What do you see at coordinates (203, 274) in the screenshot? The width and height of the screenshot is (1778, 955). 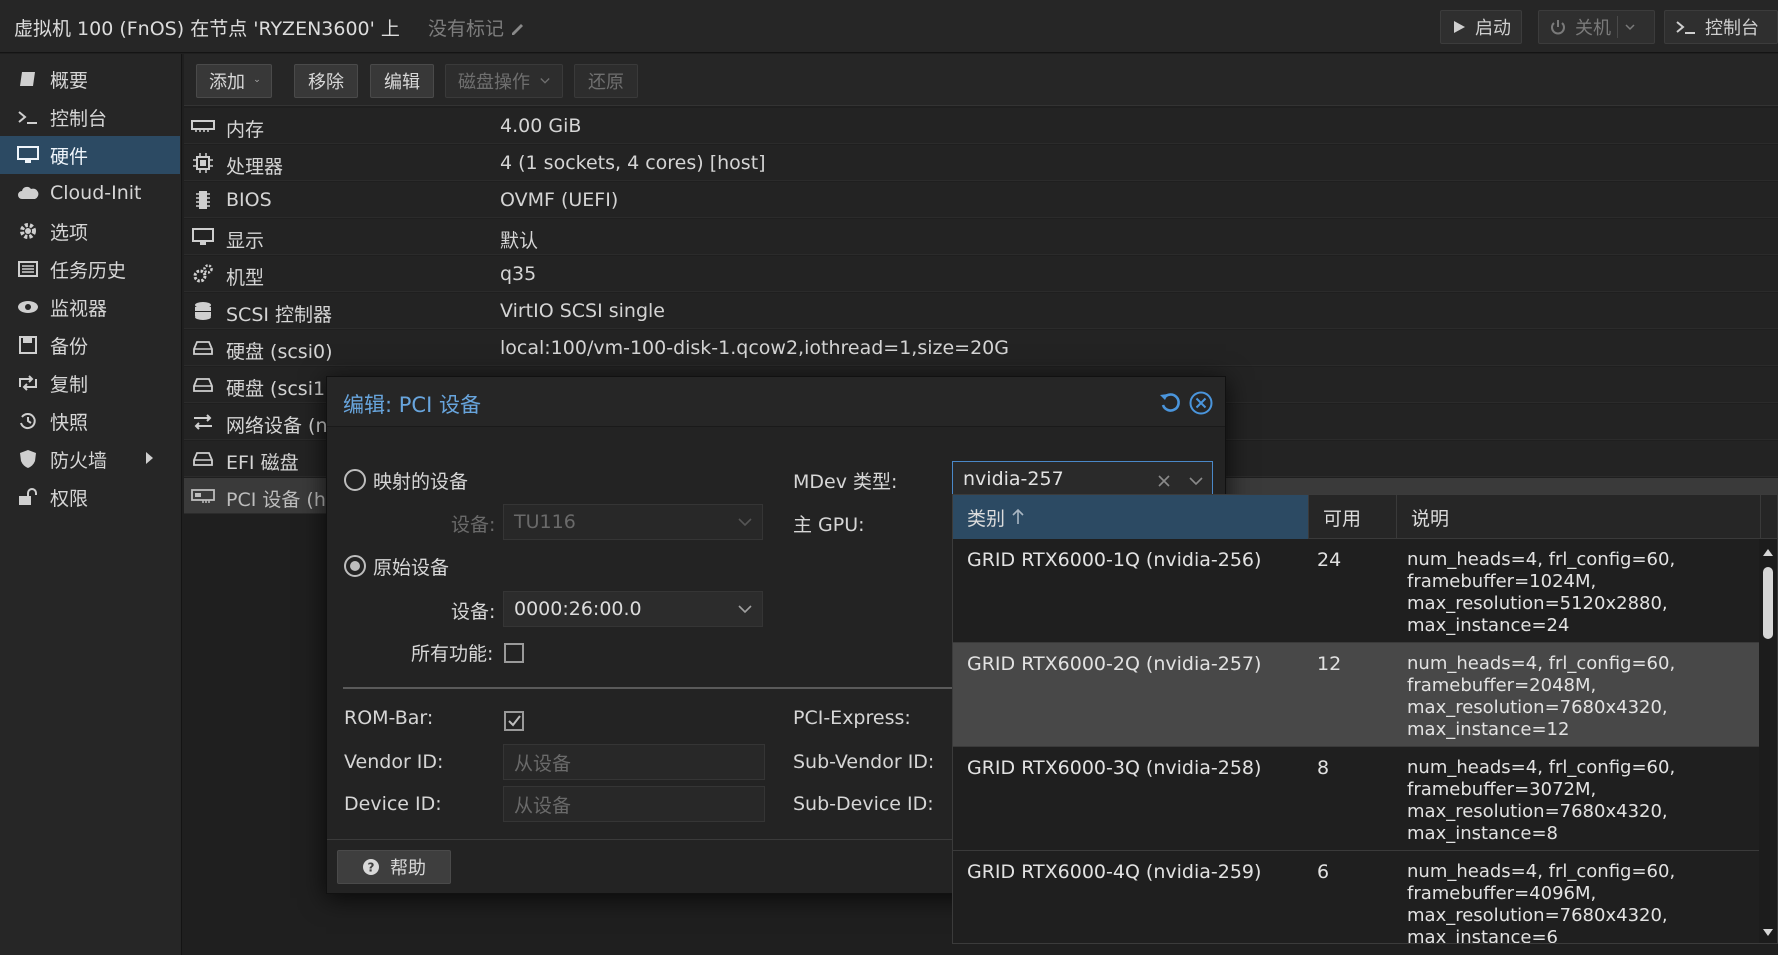 I see `cogs-icon` at bounding box center [203, 274].